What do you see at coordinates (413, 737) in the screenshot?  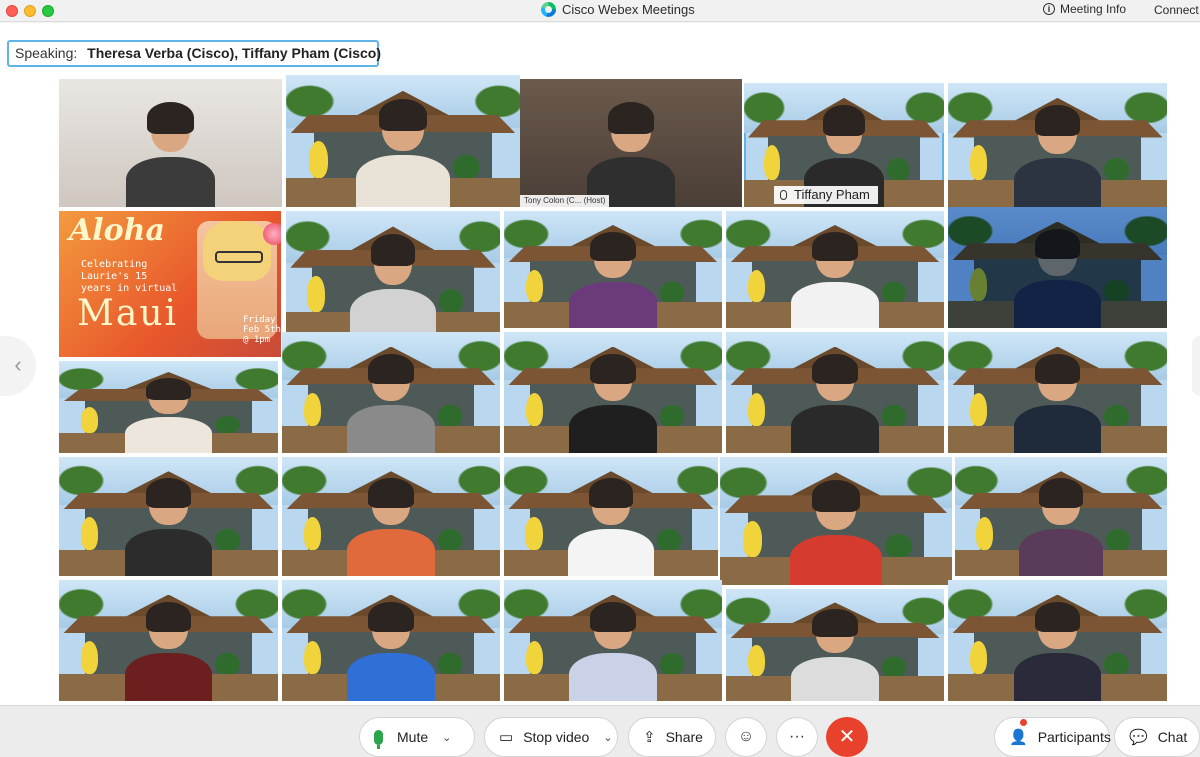 I see `mute-label: Mute` at bounding box center [413, 737].